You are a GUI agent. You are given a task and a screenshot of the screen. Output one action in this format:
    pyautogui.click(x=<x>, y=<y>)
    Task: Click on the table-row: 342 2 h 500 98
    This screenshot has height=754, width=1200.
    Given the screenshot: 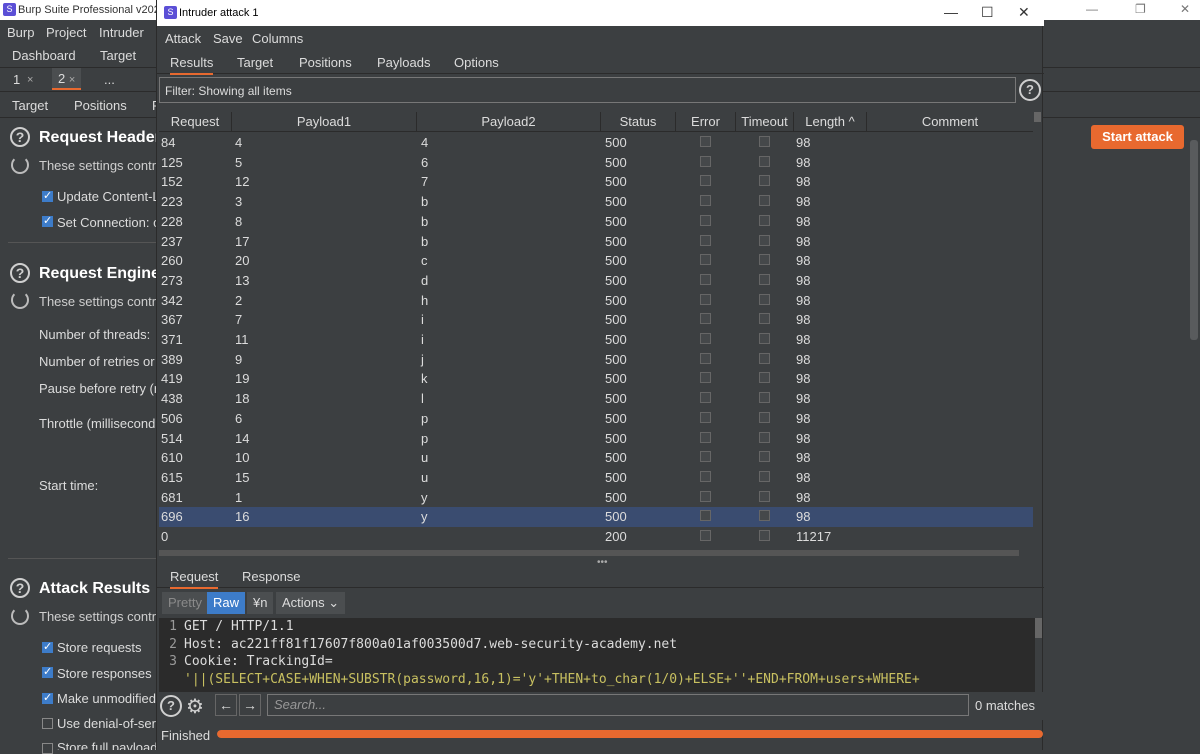 What is the action you would take?
    pyautogui.click(x=596, y=301)
    